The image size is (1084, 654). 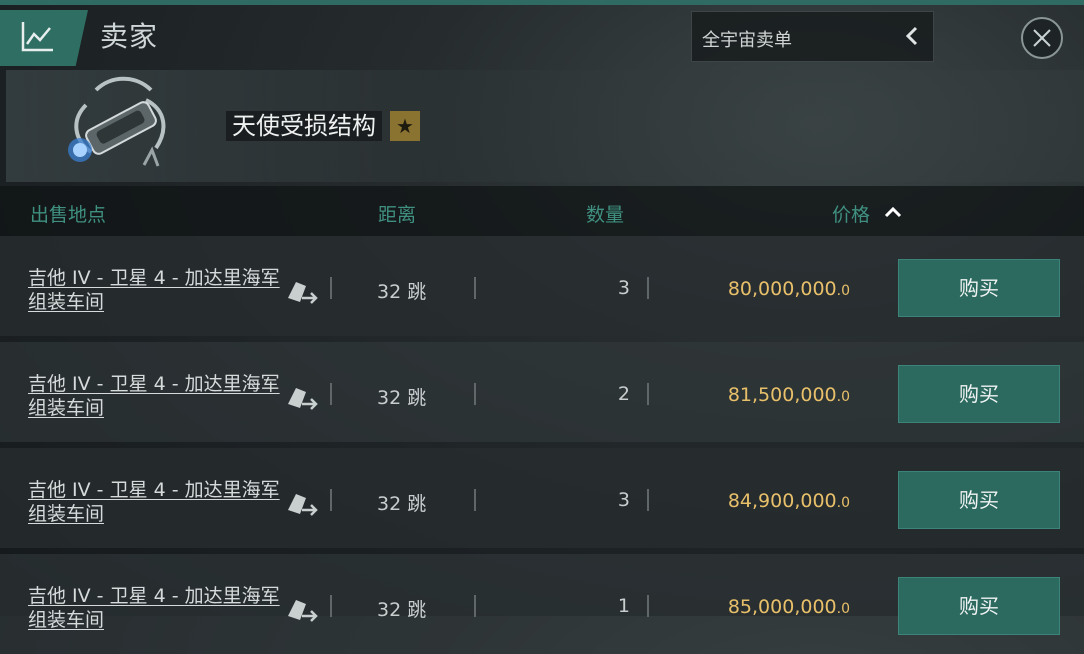 What do you see at coordinates (542, 36) in the screenshot?
I see `header: 卖家 全宇宙卖单` at bounding box center [542, 36].